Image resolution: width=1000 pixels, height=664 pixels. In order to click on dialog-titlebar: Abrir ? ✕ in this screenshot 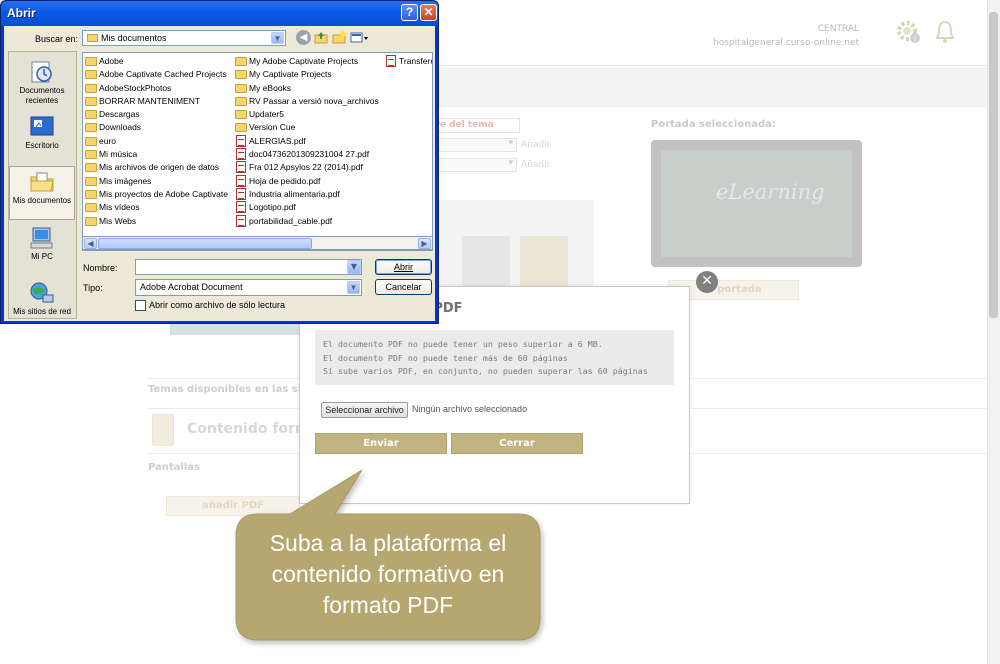, I will do `click(219, 13)`.